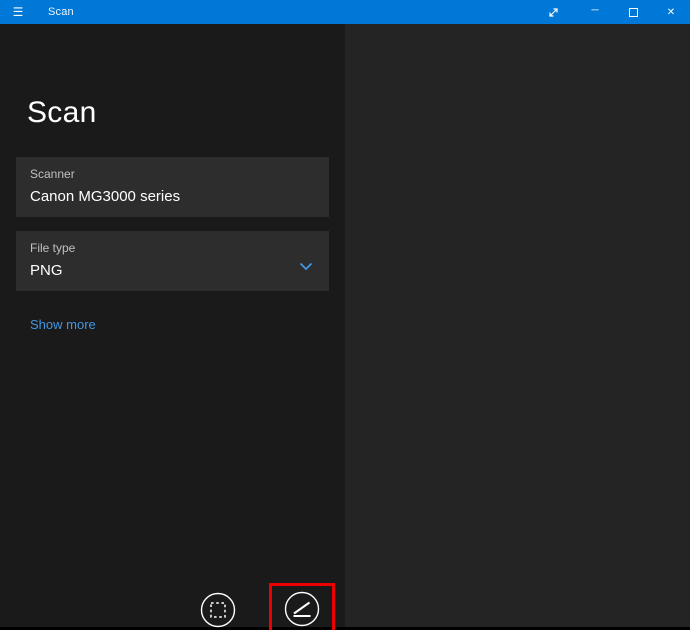 This screenshot has width=690, height=630. I want to click on file-type-label: File type, so click(53, 248).